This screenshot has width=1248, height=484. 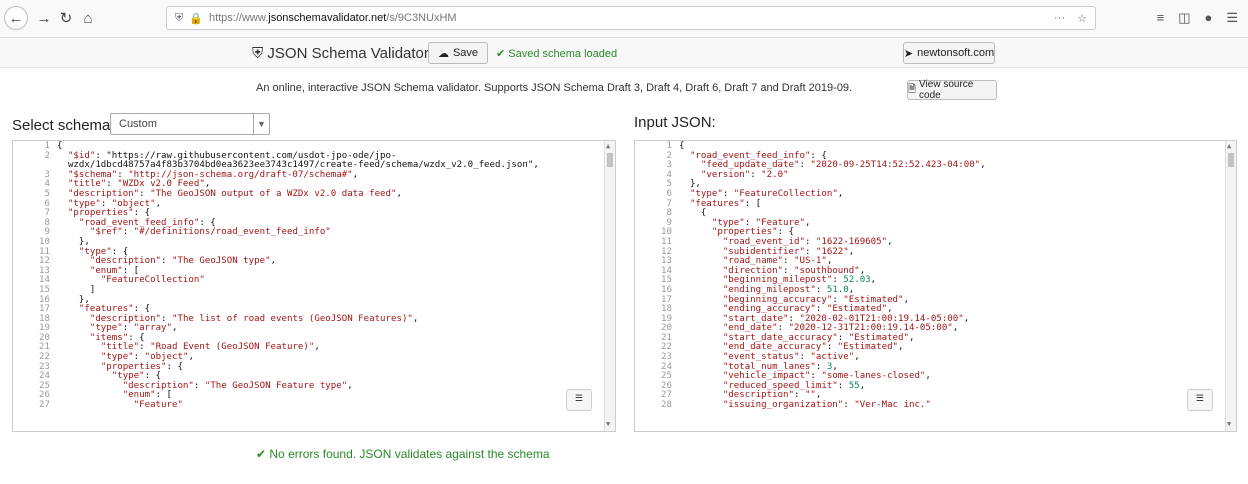 I want to click on document-icon: 🗎, so click(x=912, y=89).